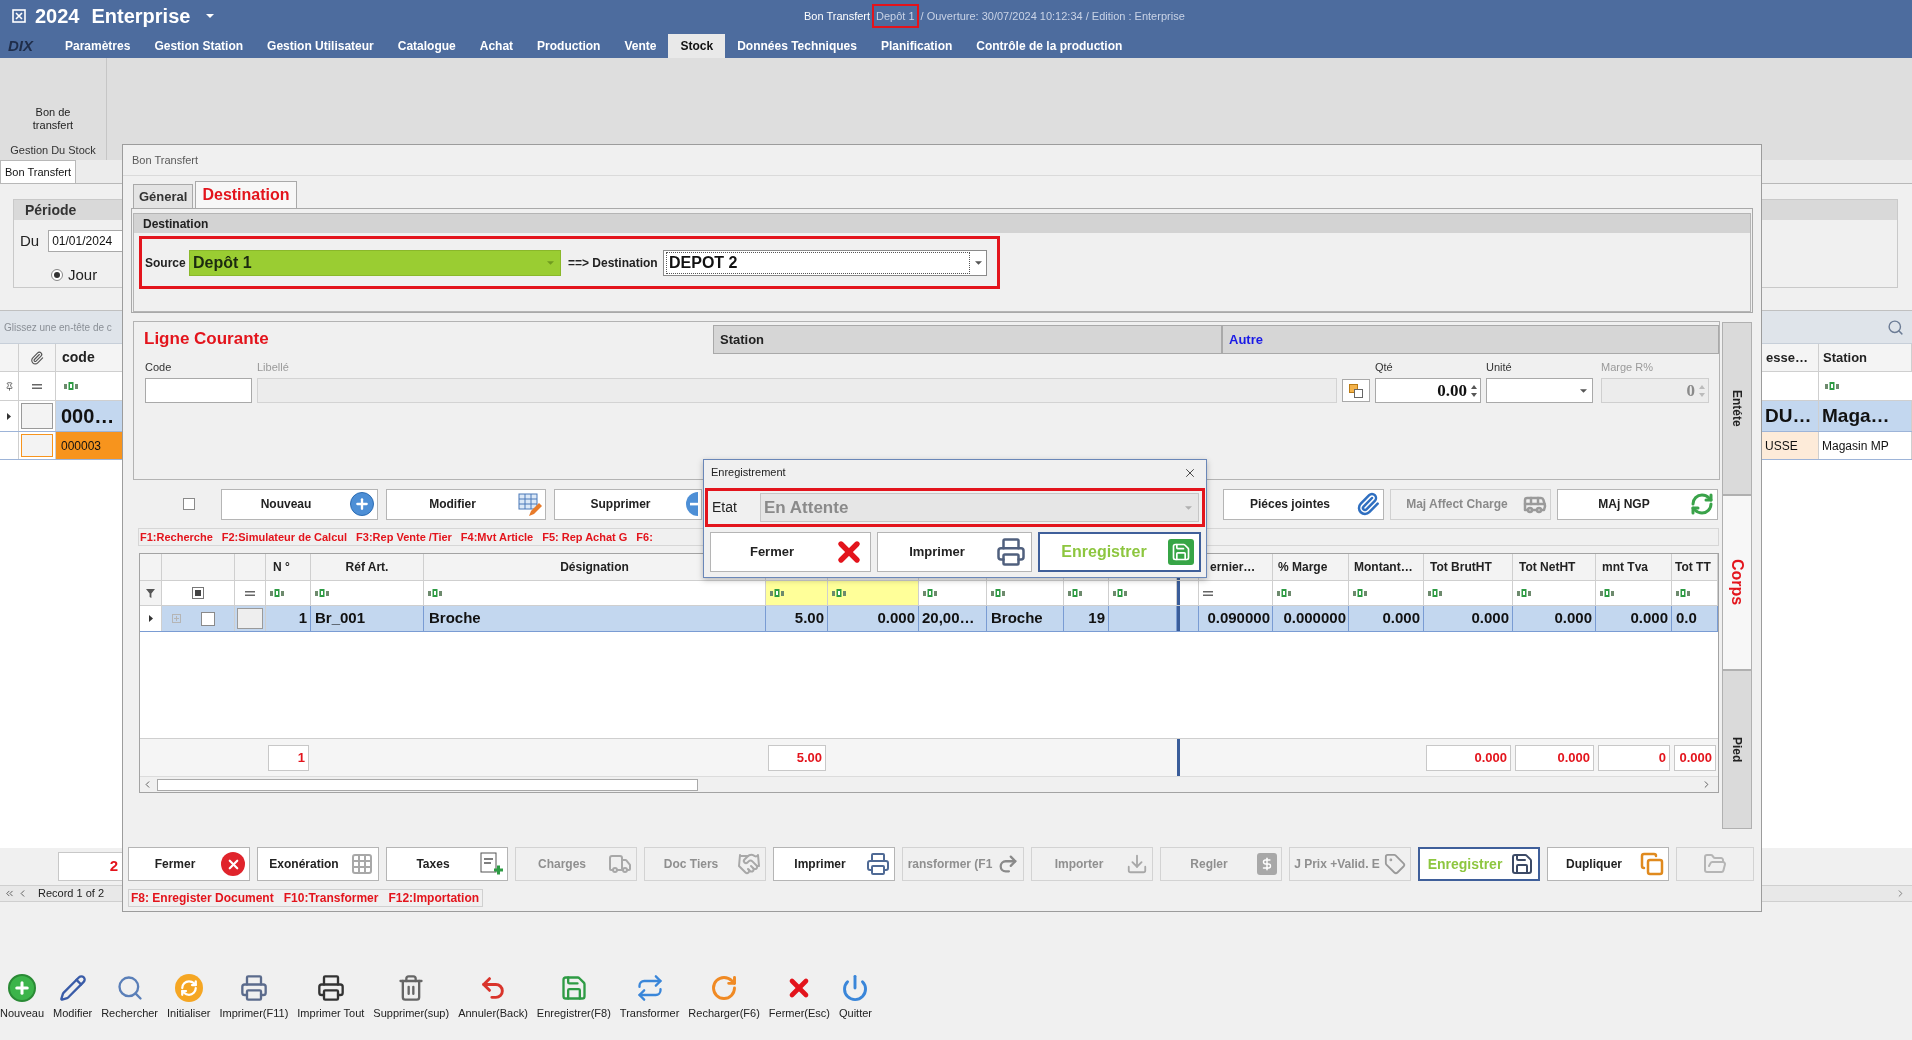 Image resolution: width=1912 pixels, height=1040 pixels. I want to click on menu-tab: Paramètres, so click(98, 46).